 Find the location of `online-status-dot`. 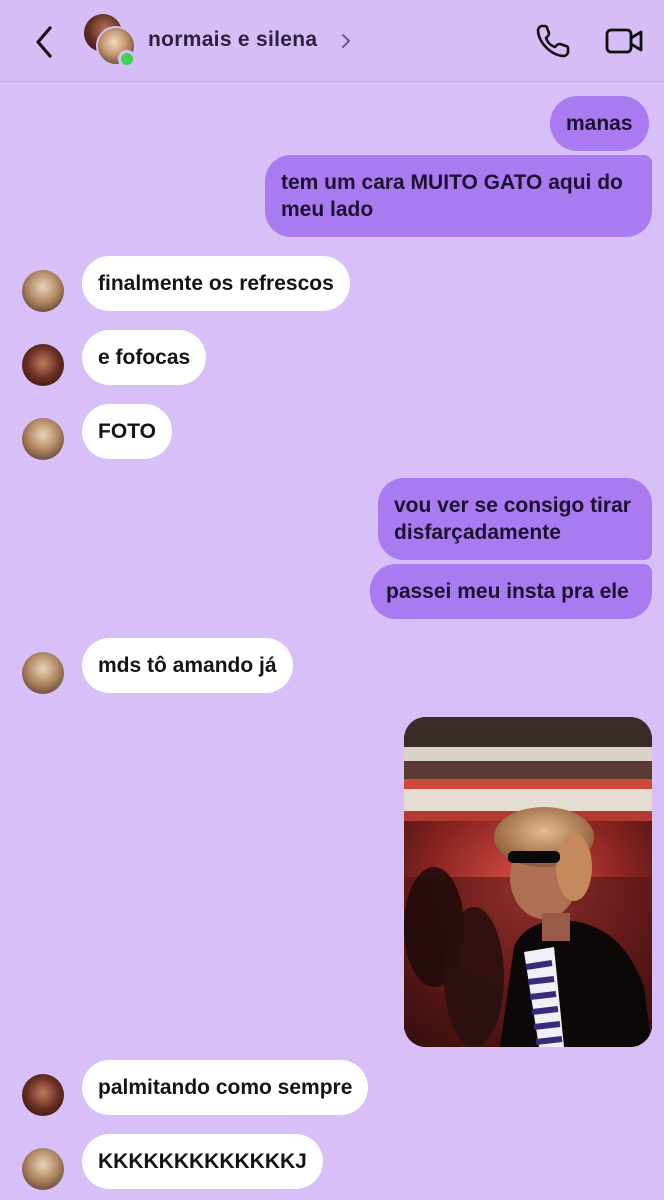

online-status-dot is located at coordinates (127, 59).